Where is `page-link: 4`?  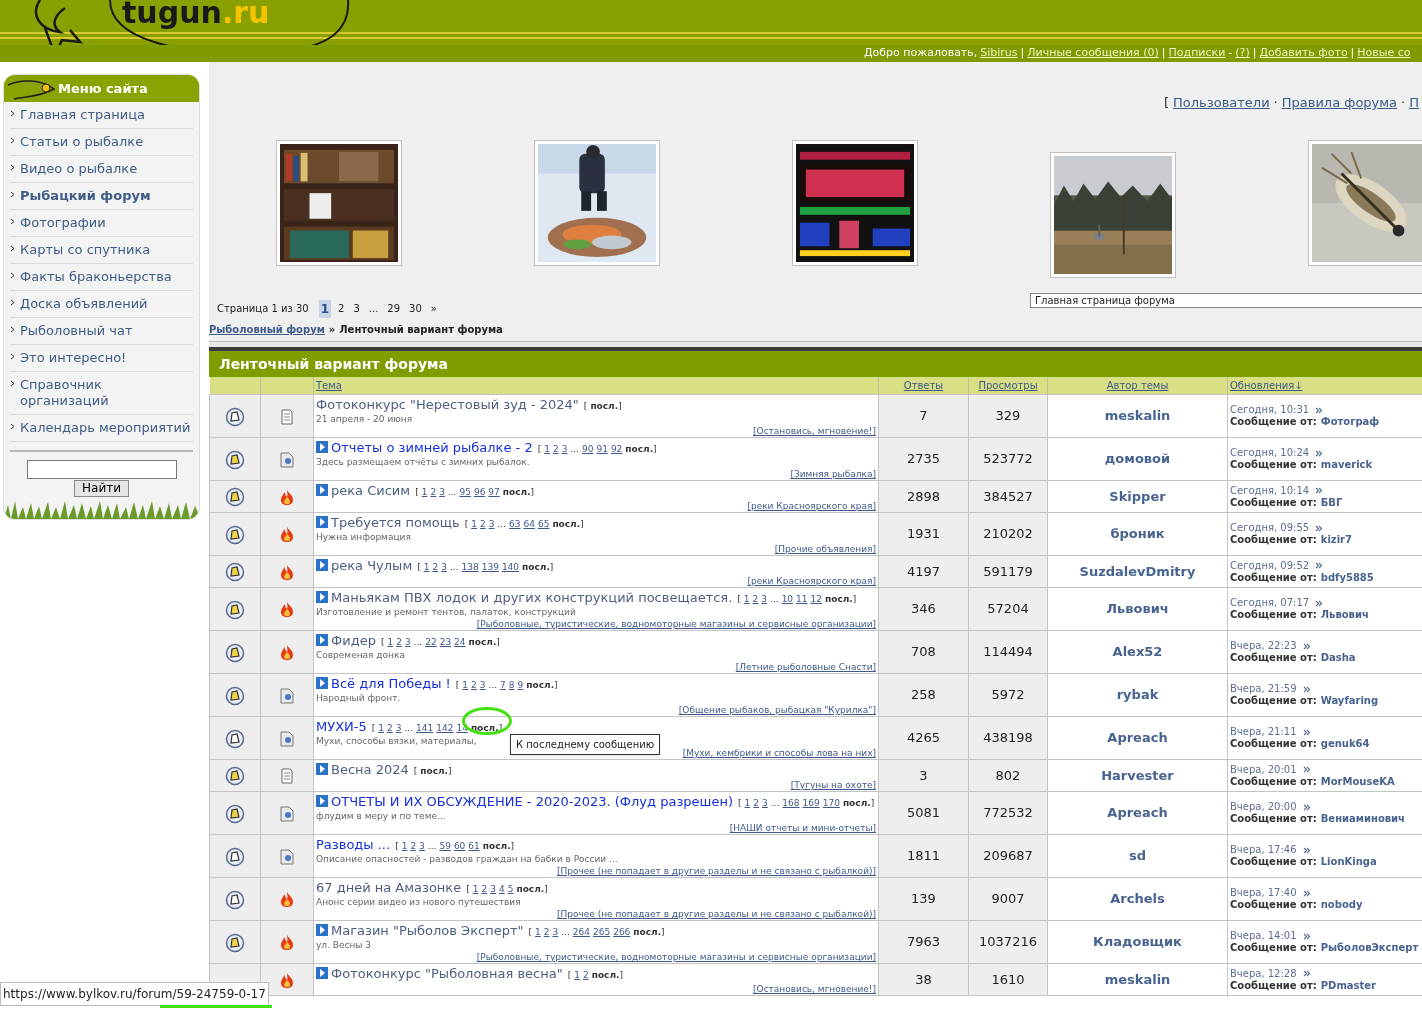
page-link: 4 is located at coordinates (501, 889).